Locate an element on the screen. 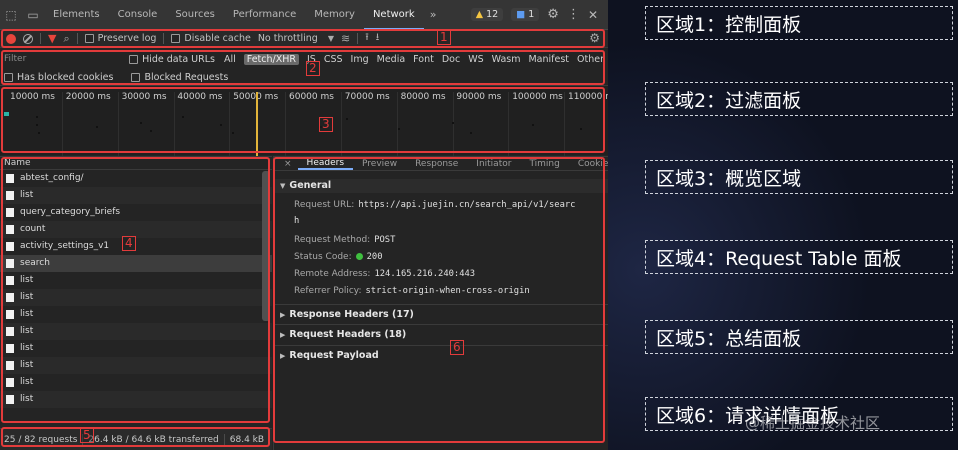 The width and height of the screenshot is (958, 450). close-details-icon: × is located at coordinates (288, 164).